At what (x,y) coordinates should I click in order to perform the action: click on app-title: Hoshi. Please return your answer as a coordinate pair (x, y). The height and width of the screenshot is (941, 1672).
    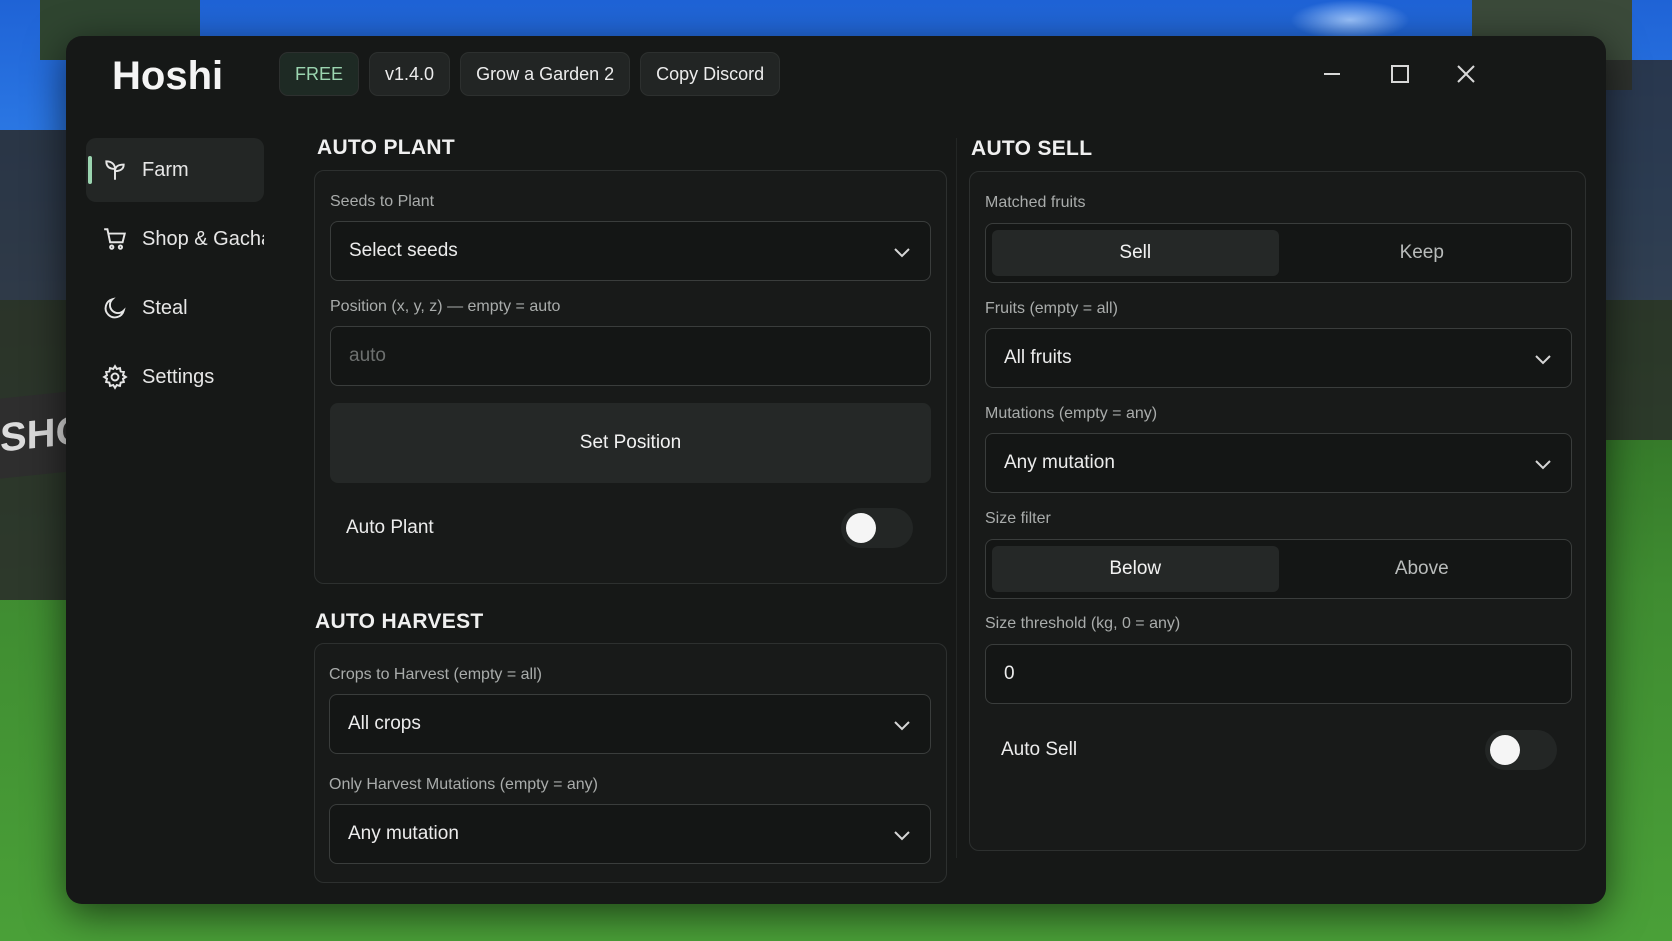
    Looking at the image, I should click on (168, 76).